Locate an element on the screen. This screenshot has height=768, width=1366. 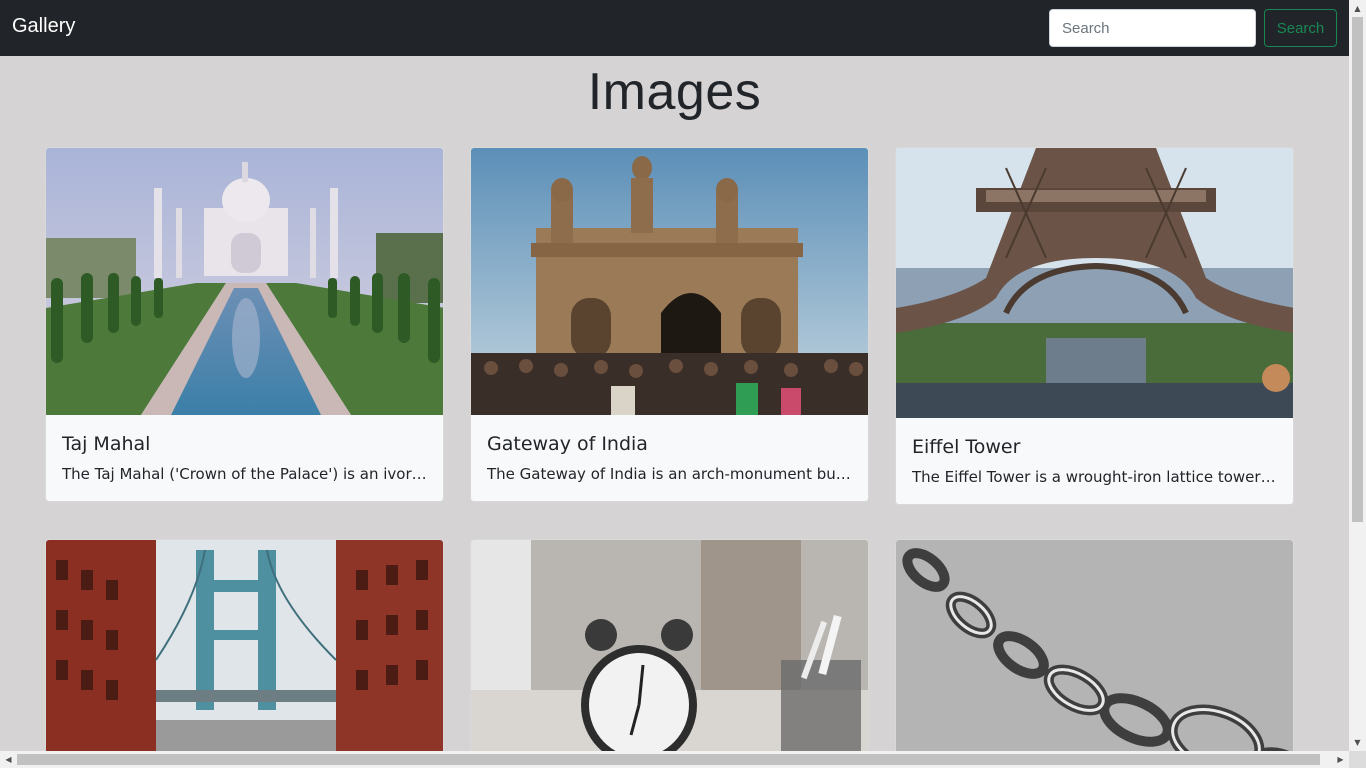
card-manhattan-bridge is located at coordinates (244, 653).